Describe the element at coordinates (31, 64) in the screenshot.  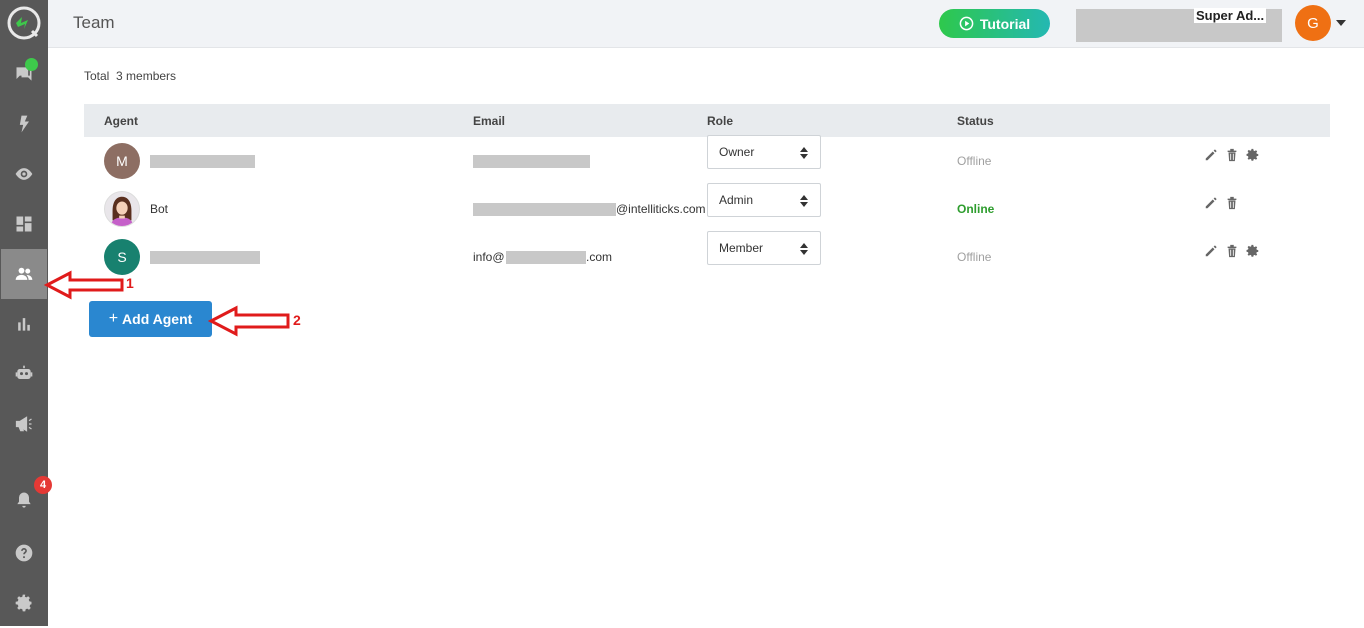
I see `online-indicator-dot` at that location.